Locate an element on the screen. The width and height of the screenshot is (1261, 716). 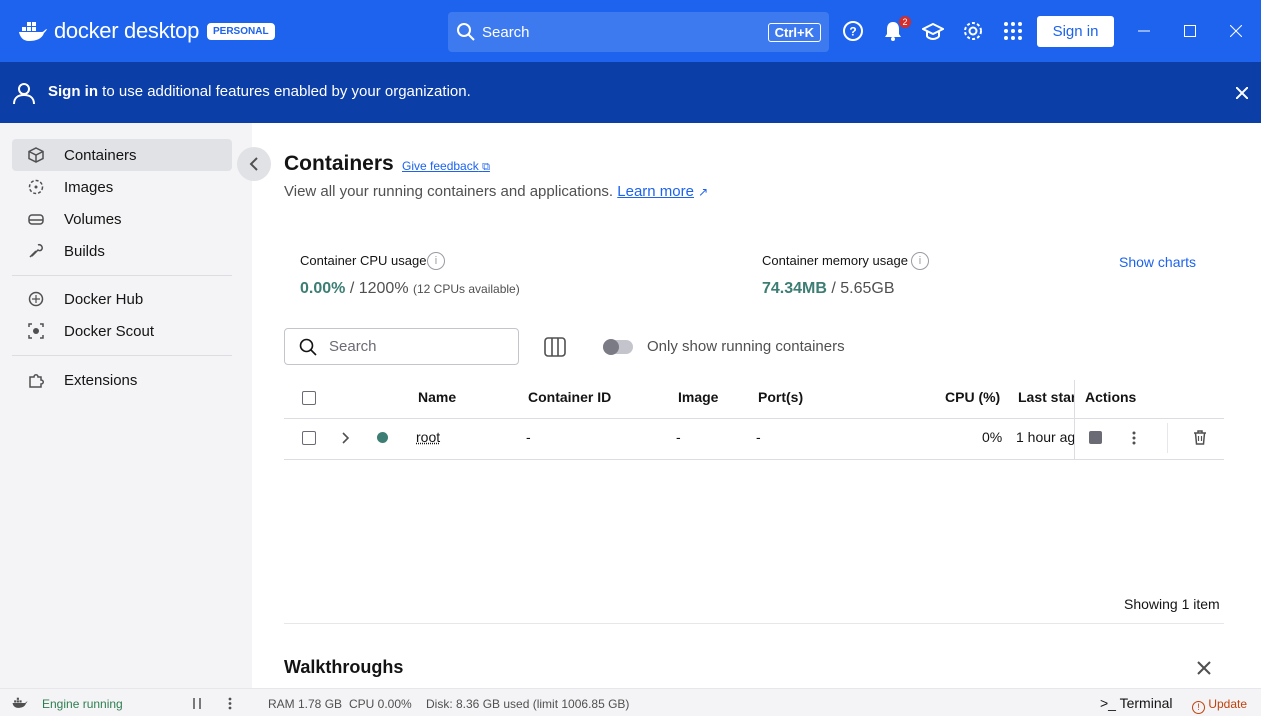
notifications-count-badge: 2 is located at coordinates (905, 22).